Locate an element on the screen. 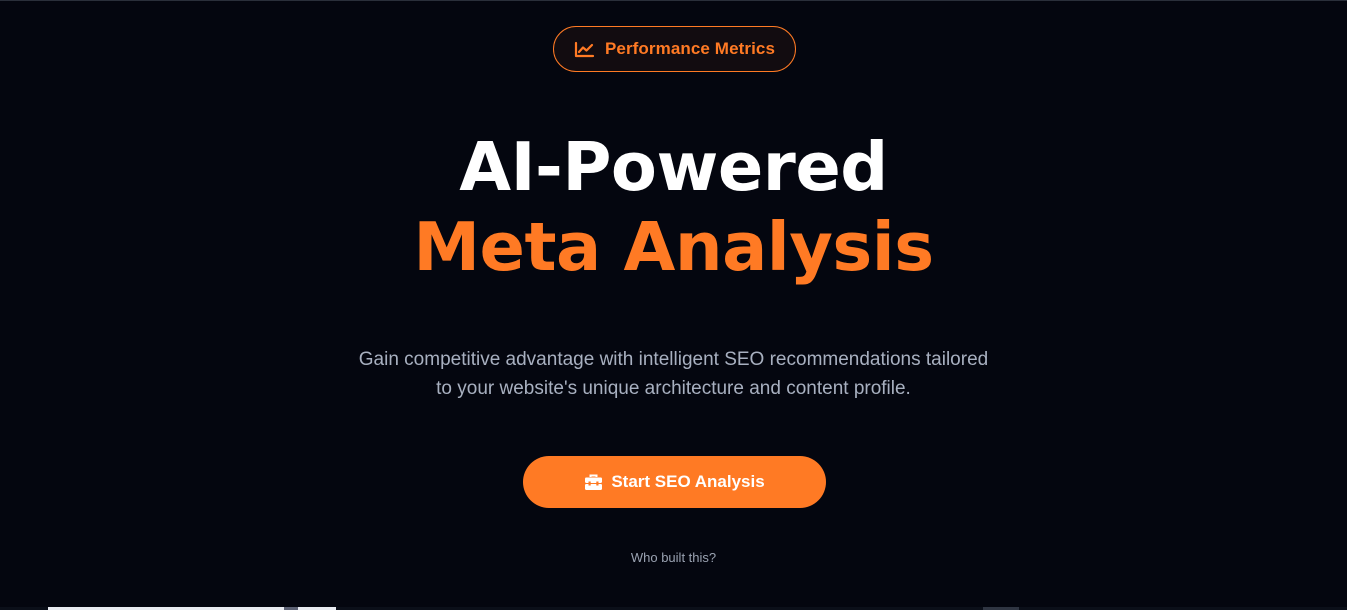  who-built-this-link: Who built this? is located at coordinates (673, 557).